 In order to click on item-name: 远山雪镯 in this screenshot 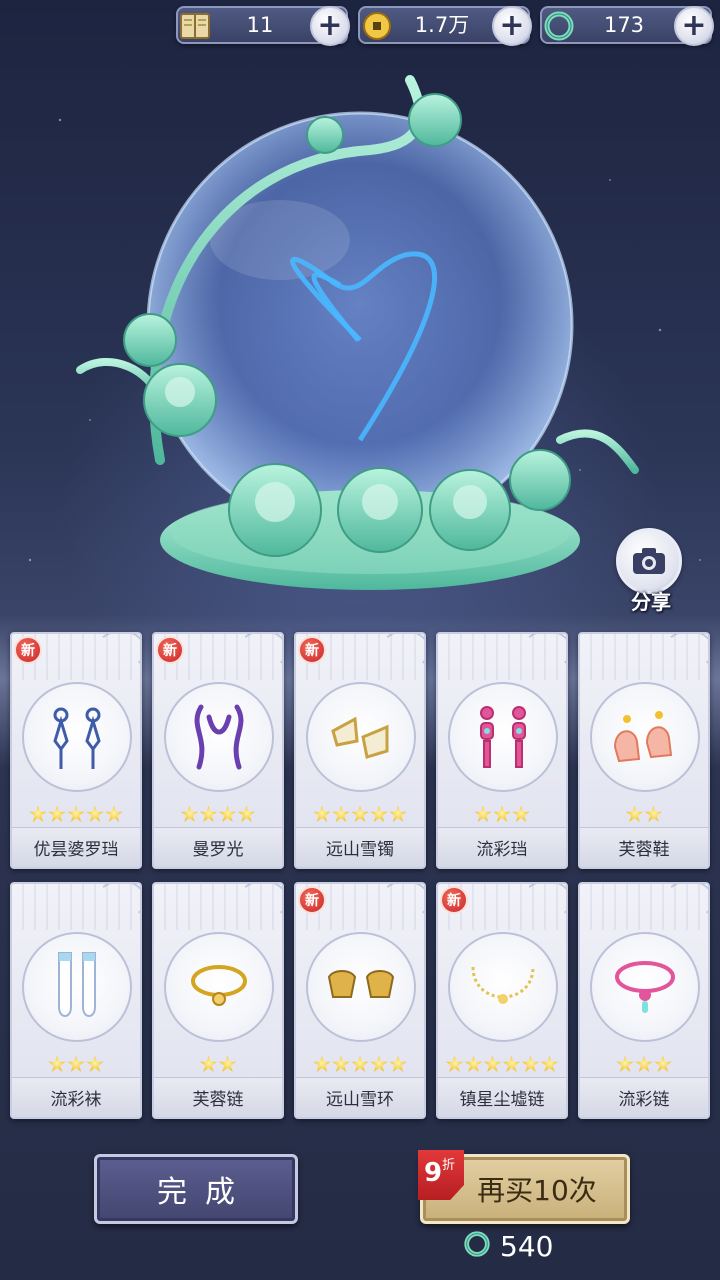, I will do `click(360, 847)`.